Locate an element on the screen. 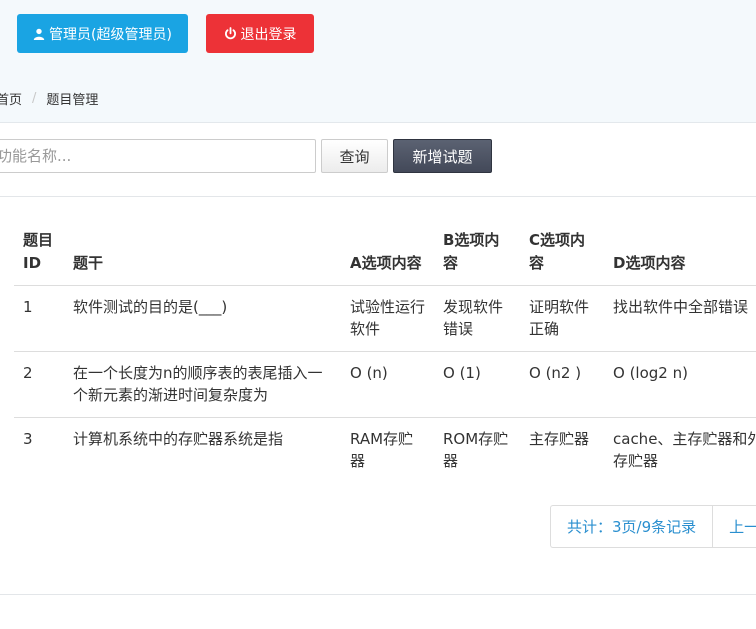  breadcrumb: 首页 / 题目管理 is located at coordinates (49, 98).